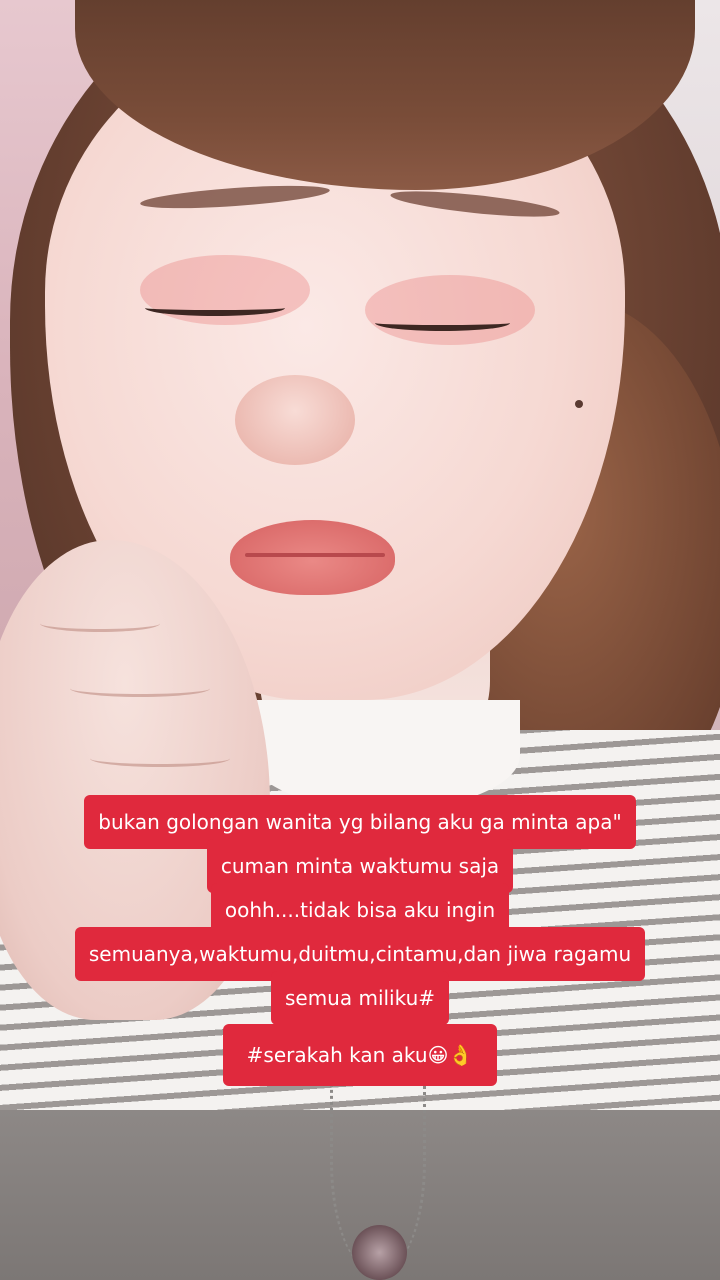 The height and width of the screenshot is (1280, 720). What do you see at coordinates (295, 420) in the screenshot?
I see `nose` at bounding box center [295, 420].